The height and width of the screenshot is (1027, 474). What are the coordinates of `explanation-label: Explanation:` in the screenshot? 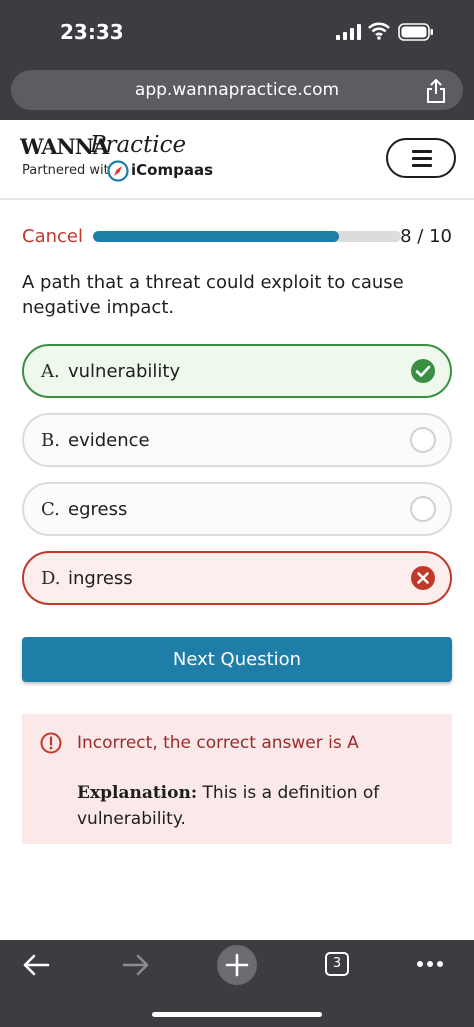 It's located at (137, 793).